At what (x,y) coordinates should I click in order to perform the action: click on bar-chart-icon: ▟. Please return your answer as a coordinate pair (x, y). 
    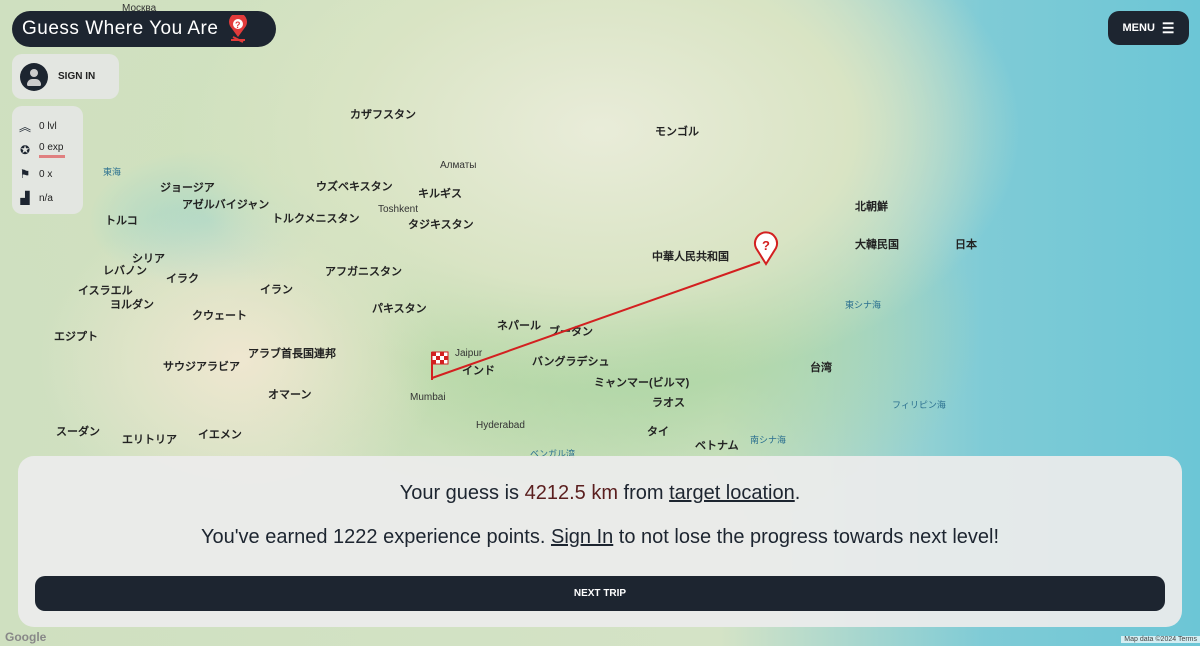
    Looking at the image, I should click on (25, 198).